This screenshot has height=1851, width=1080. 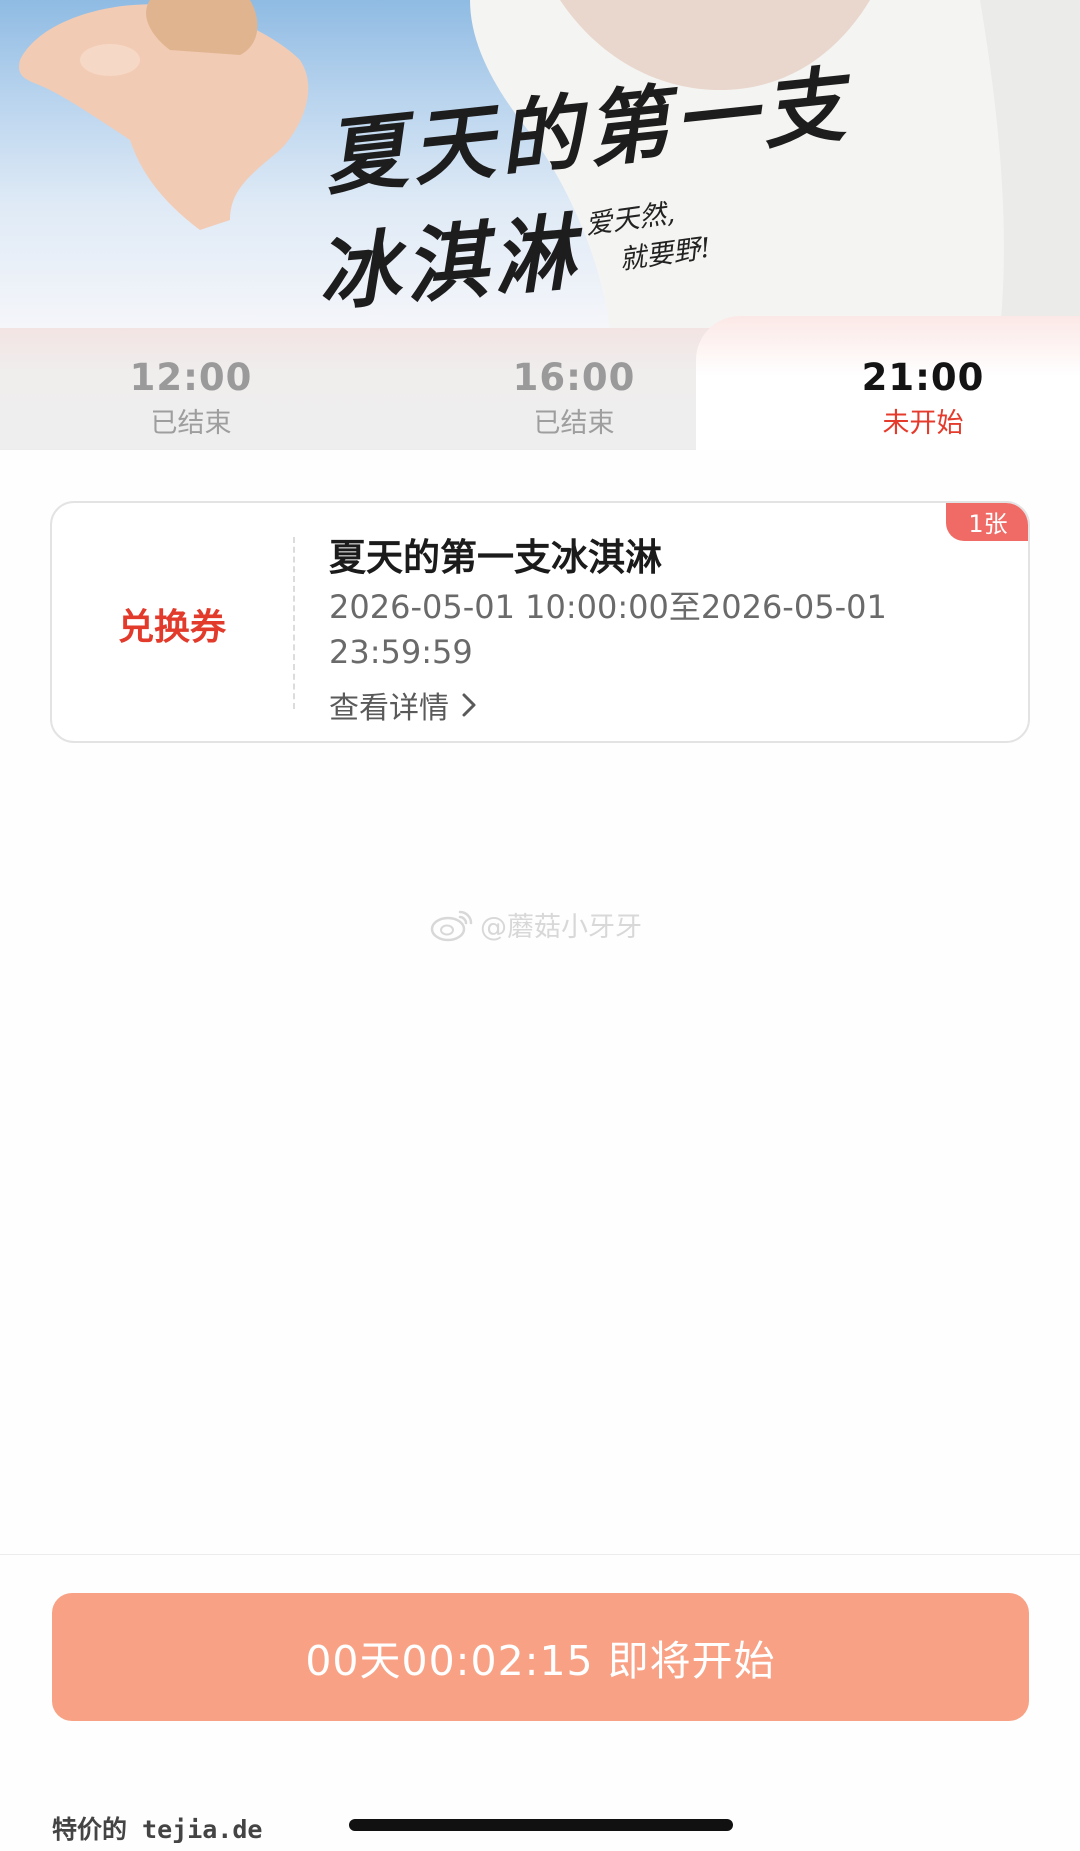 I want to click on weibo-icon, so click(x=451, y=925).